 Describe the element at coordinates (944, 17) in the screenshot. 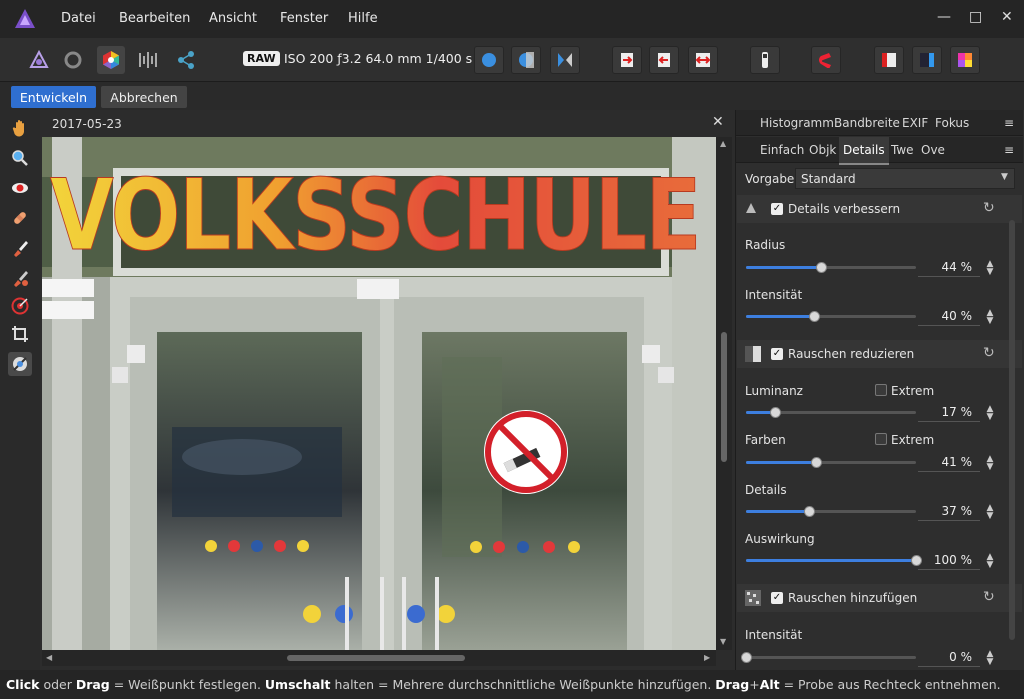

I see `minimize-icon: —` at that location.